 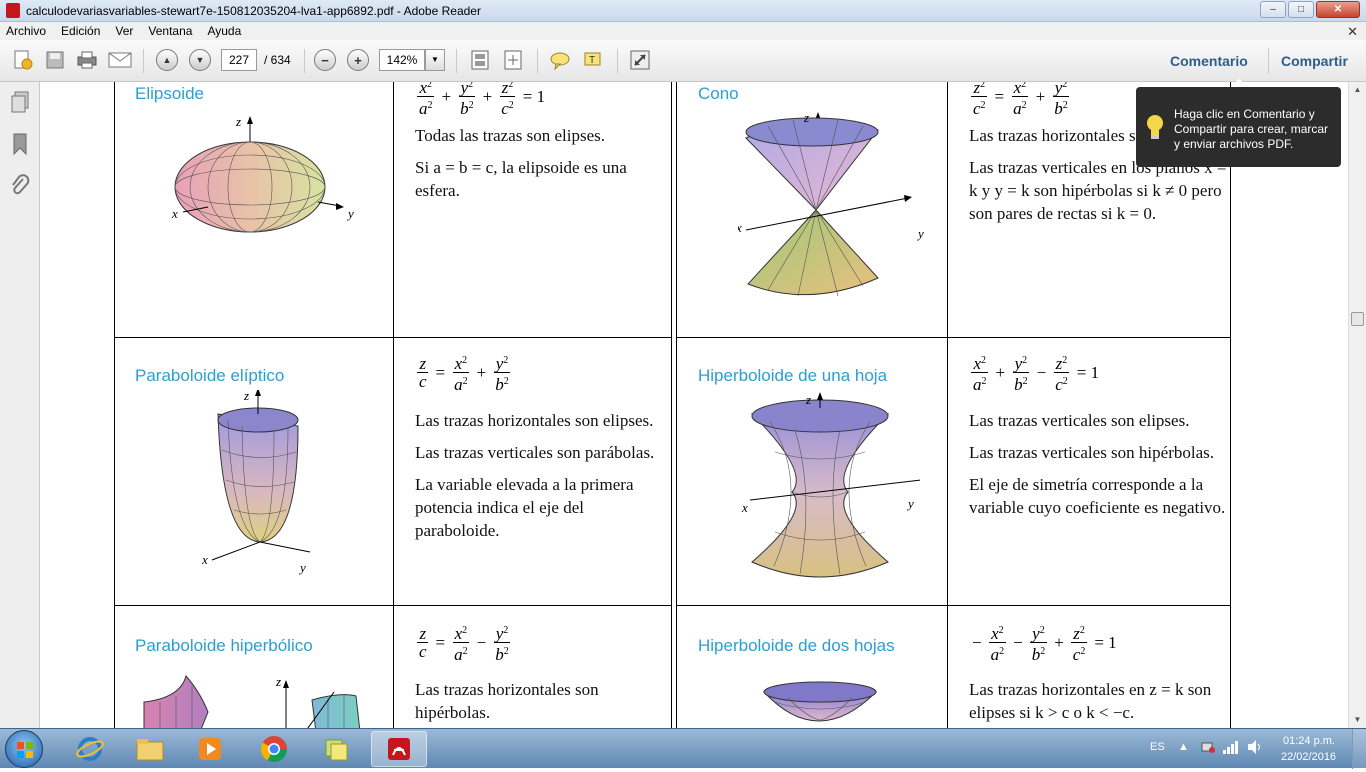 What do you see at coordinates (277, 60) in the screenshot?
I see `page-total: / 634` at bounding box center [277, 60].